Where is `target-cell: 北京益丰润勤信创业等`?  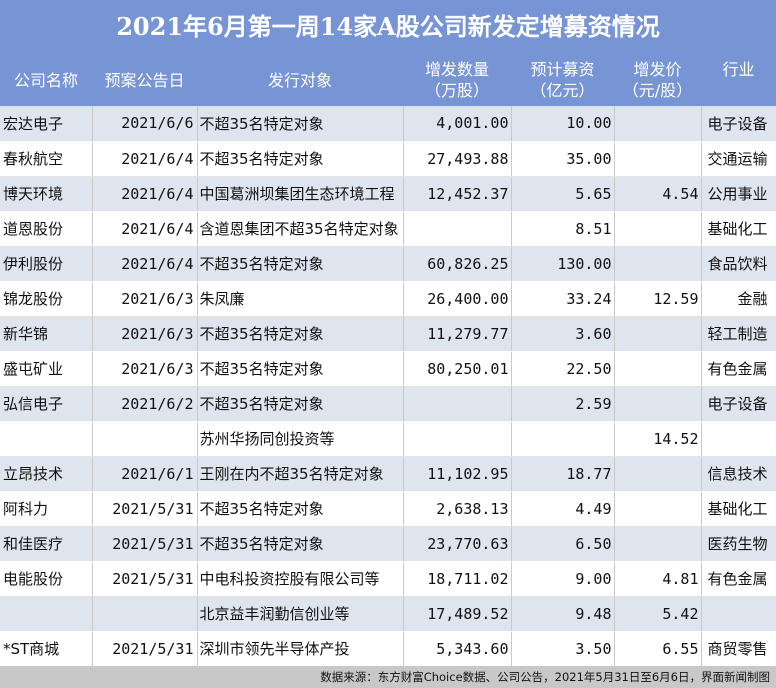 target-cell: 北京益丰润勤信创业等 is located at coordinates (300, 614).